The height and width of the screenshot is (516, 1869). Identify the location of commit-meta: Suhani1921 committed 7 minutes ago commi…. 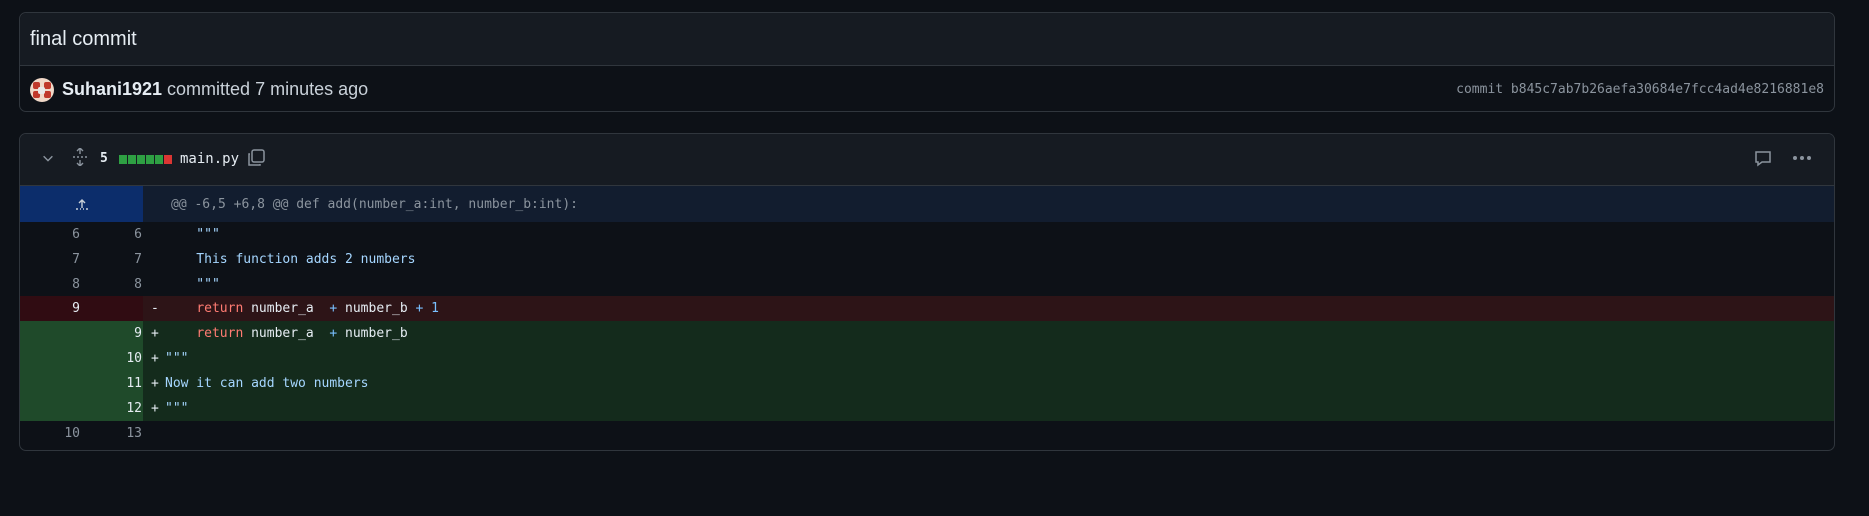
(927, 89).